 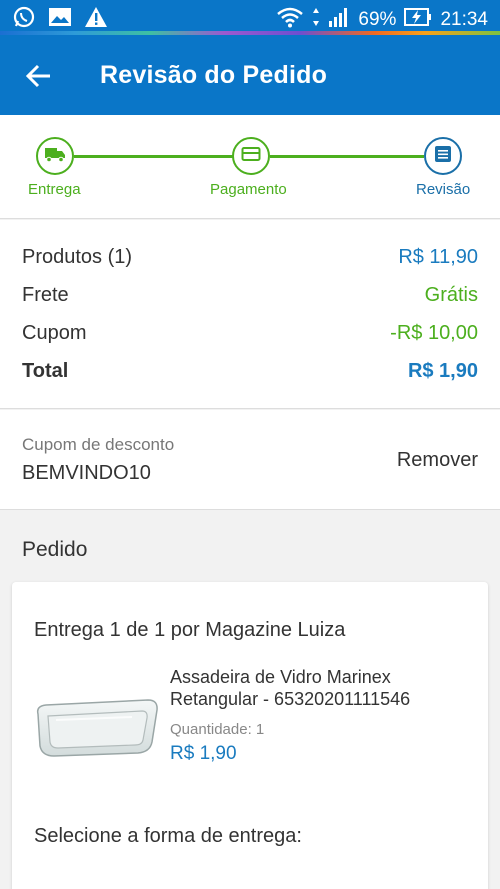 I want to click on step-revisao, so click(x=443, y=156).